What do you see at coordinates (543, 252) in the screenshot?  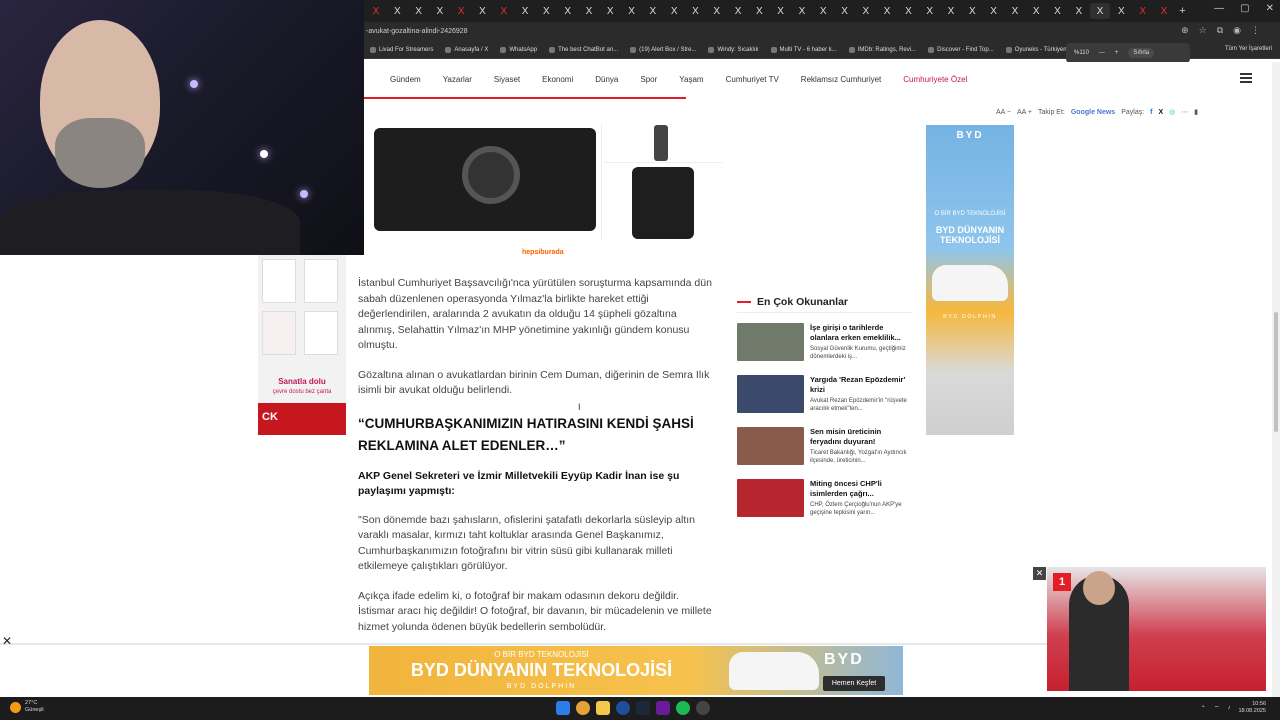 I see `store-logo: hepsiburada` at bounding box center [543, 252].